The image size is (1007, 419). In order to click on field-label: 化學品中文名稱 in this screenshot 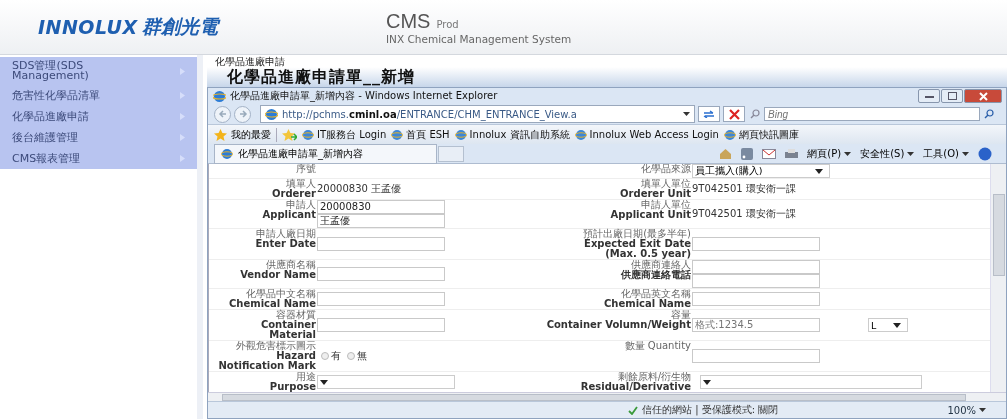, I will do `click(281, 294)`.